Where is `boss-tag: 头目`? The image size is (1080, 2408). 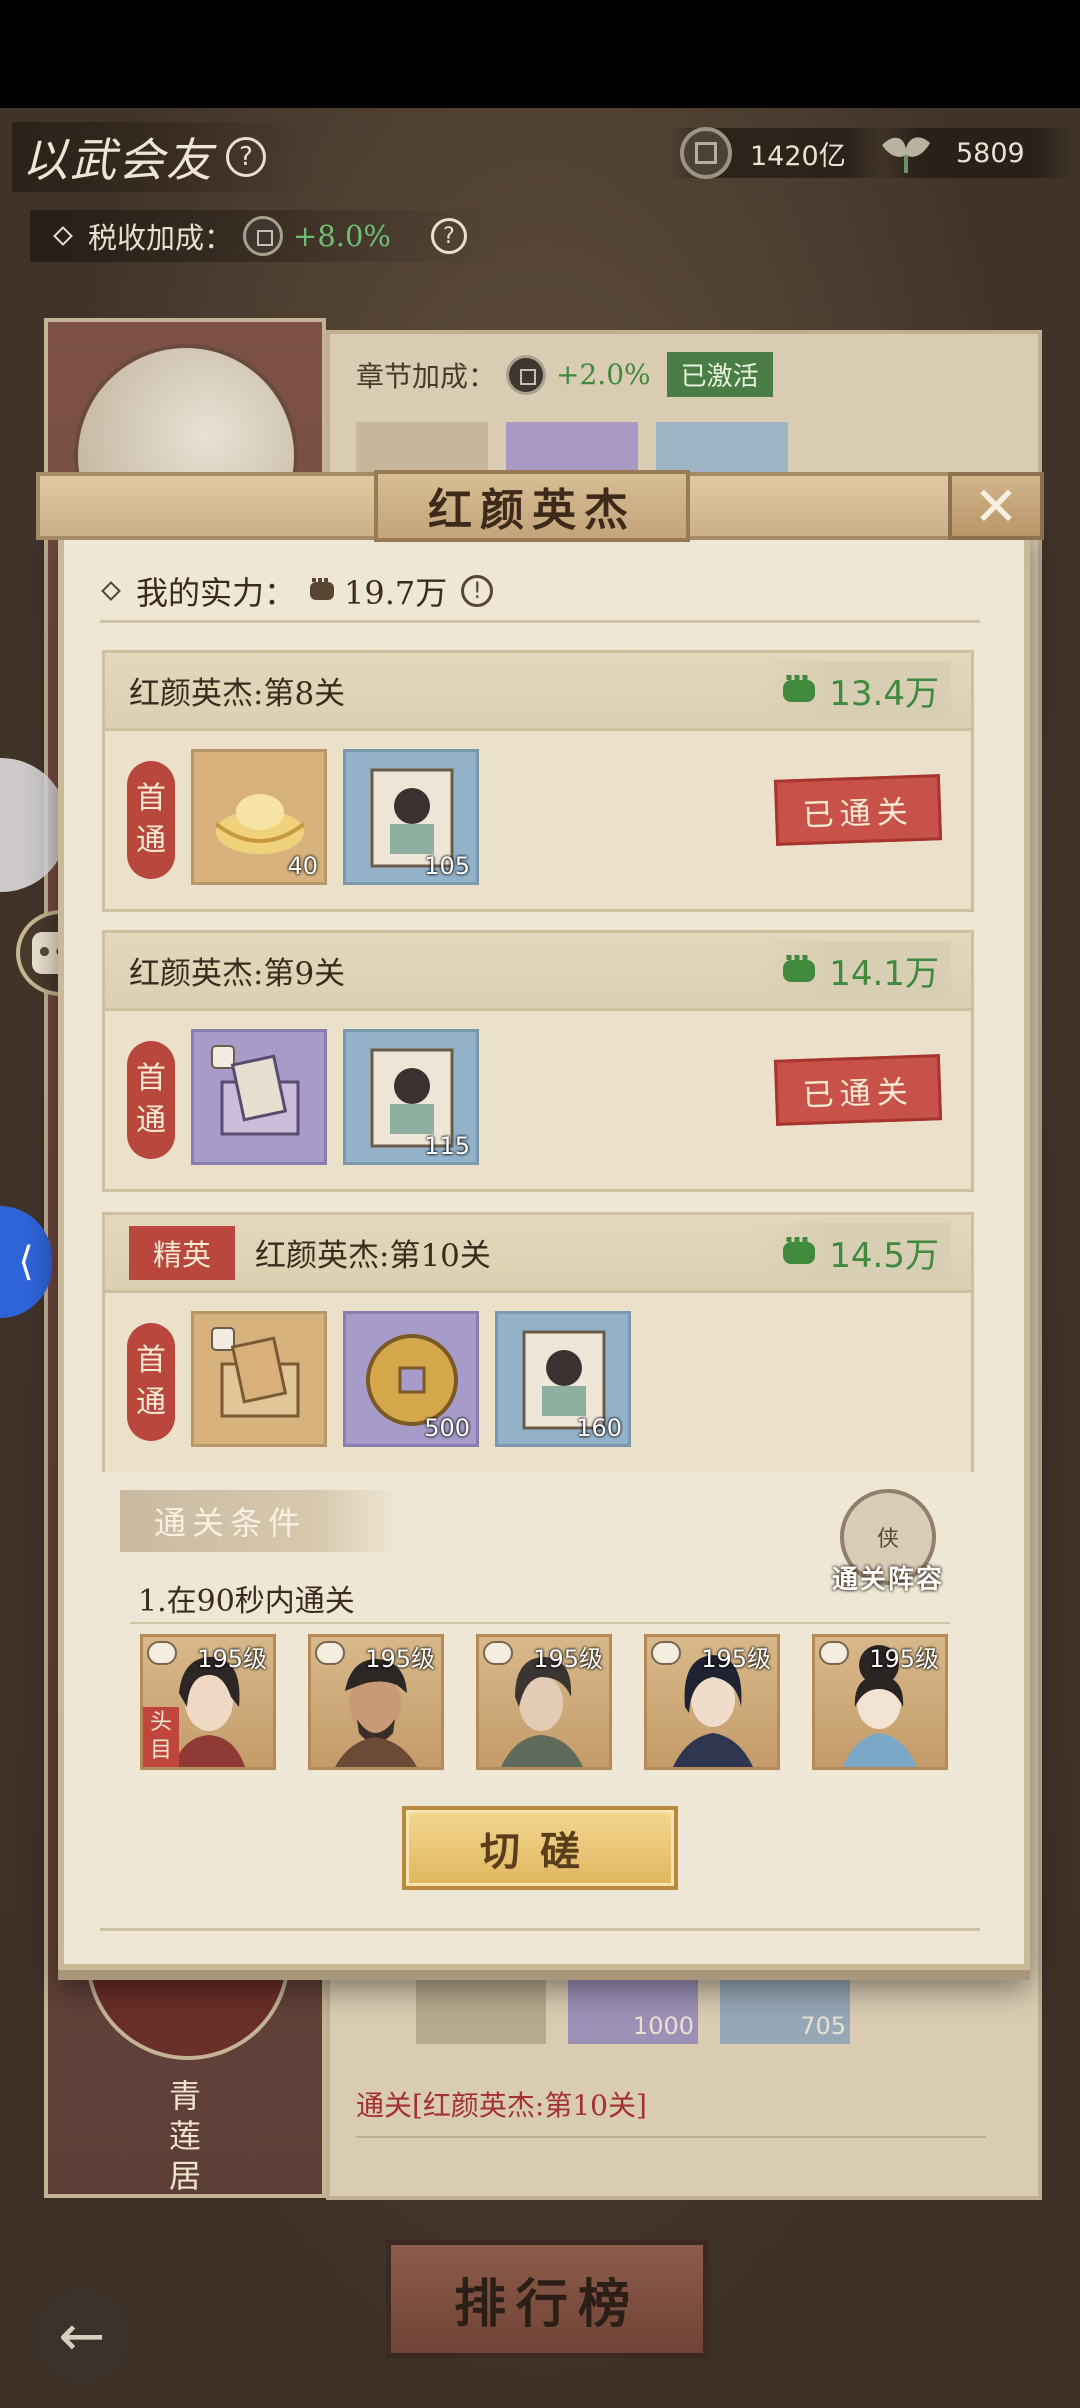
boss-tag: 头目 is located at coordinates (161, 1737).